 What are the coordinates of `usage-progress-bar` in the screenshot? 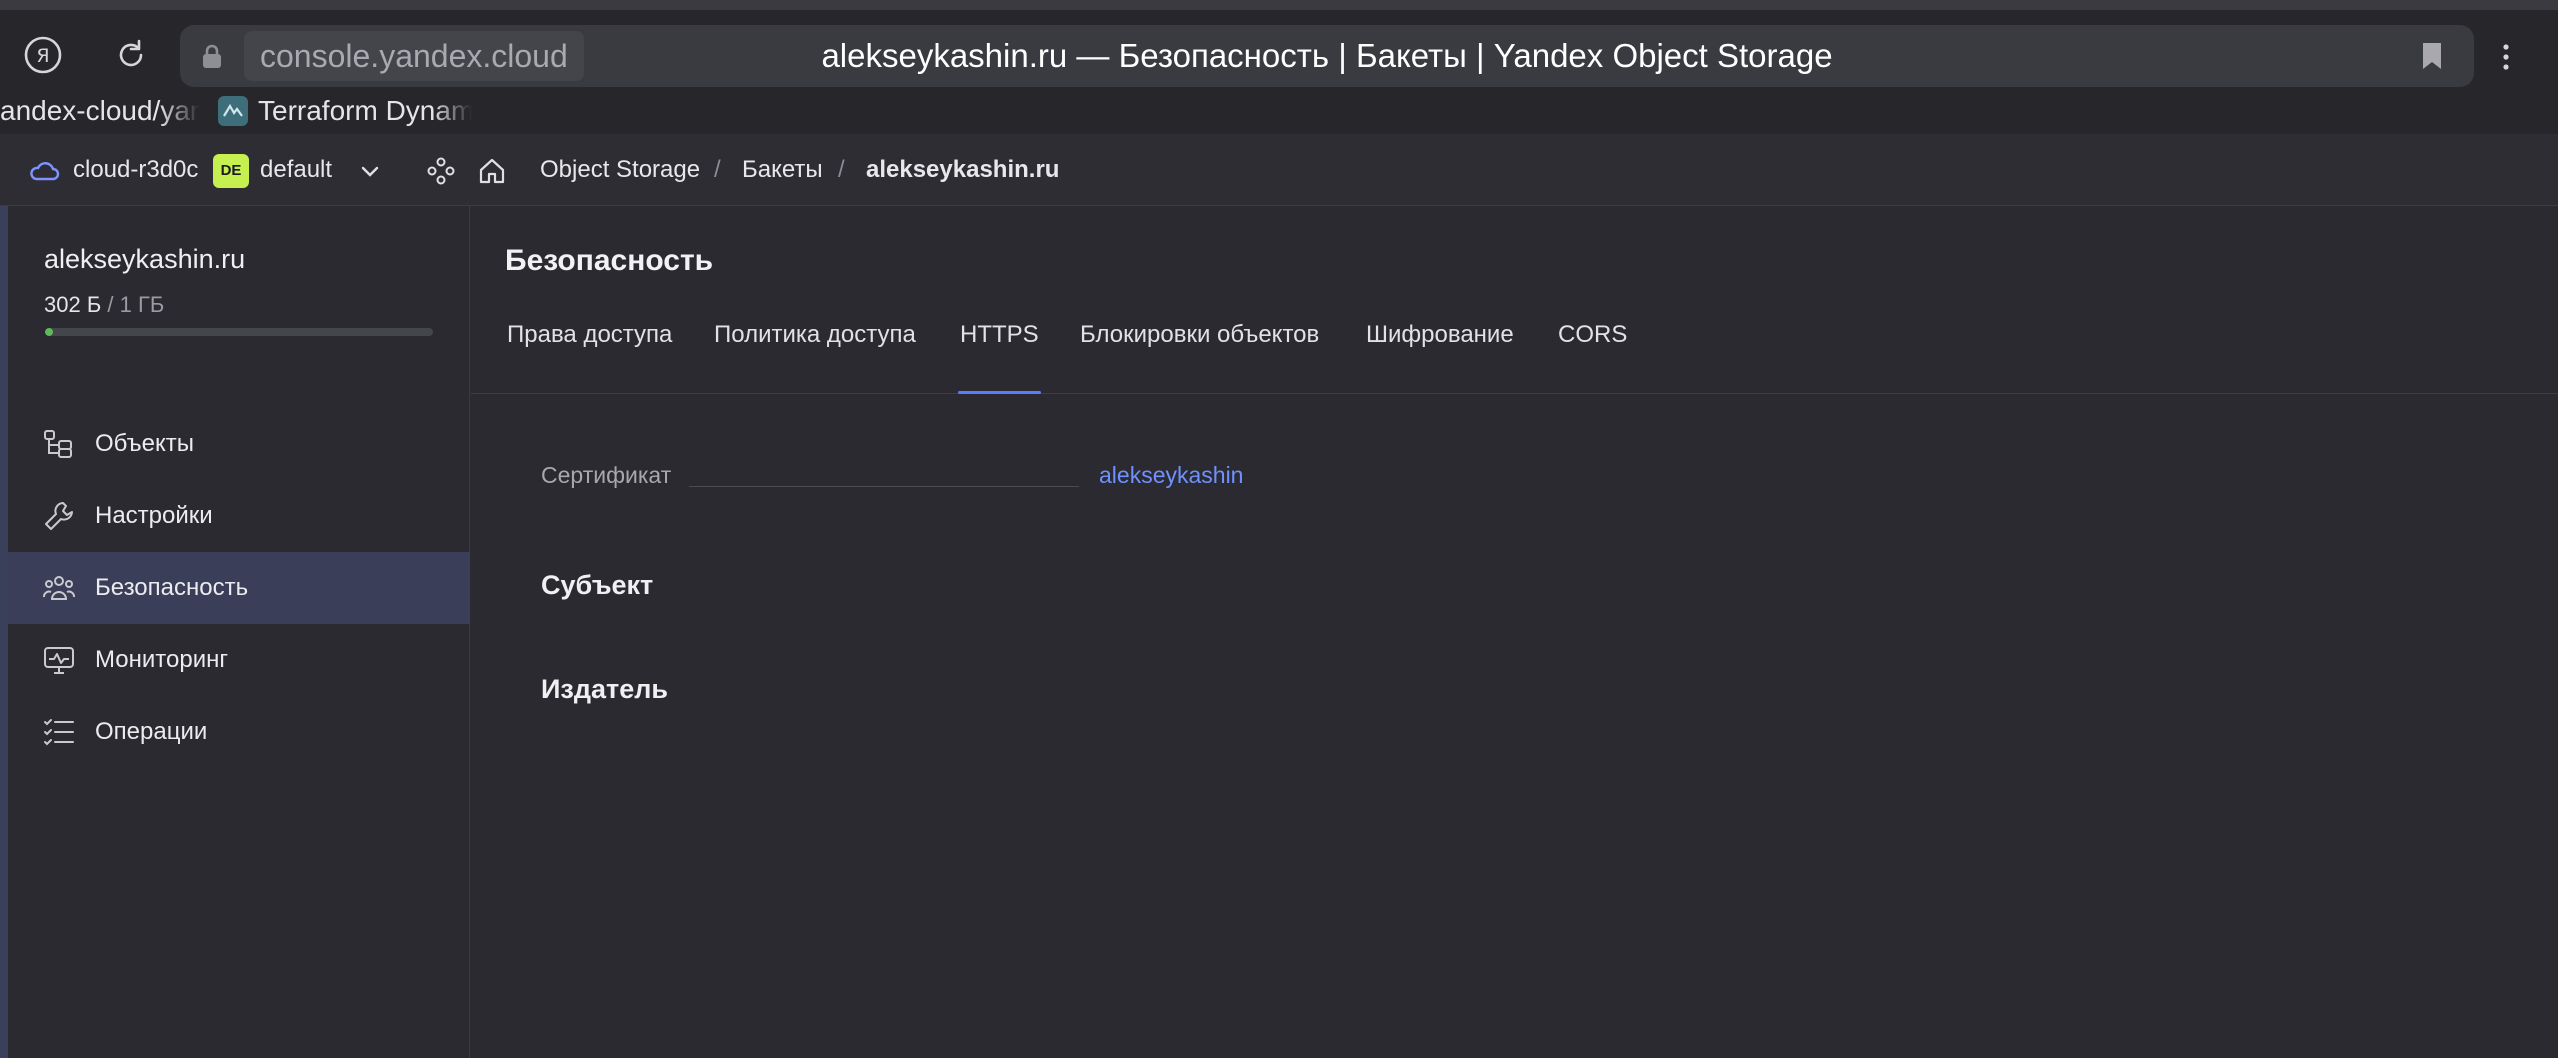 It's located at (239, 332).